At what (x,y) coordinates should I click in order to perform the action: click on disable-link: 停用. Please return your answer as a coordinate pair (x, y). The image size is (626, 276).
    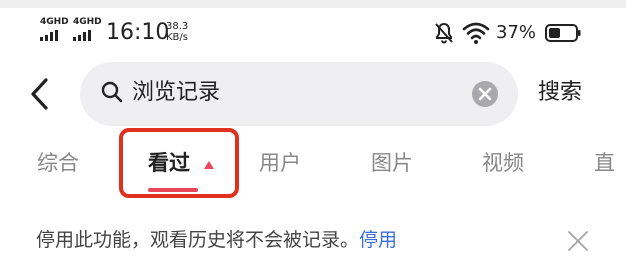
    Looking at the image, I should click on (378, 240).